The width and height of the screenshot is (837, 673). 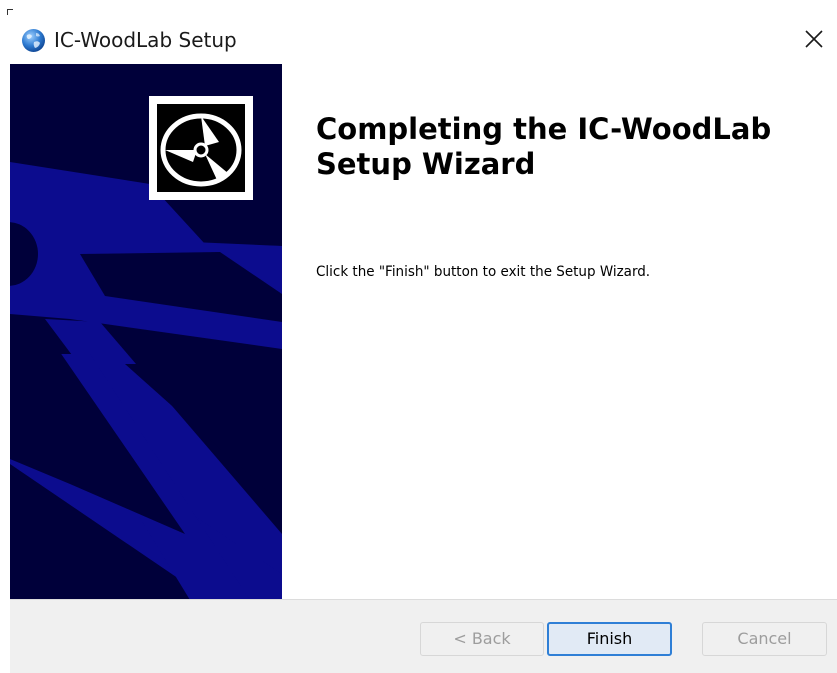 What do you see at coordinates (609, 639) in the screenshot?
I see `finish-button: Finish` at bounding box center [609, 639].